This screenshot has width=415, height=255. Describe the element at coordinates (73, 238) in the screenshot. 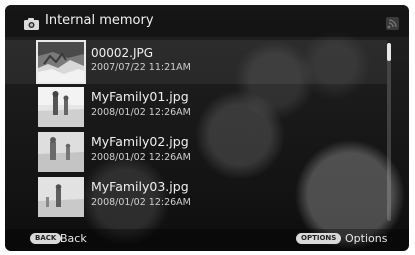

I see `back-label: Back` at that location.